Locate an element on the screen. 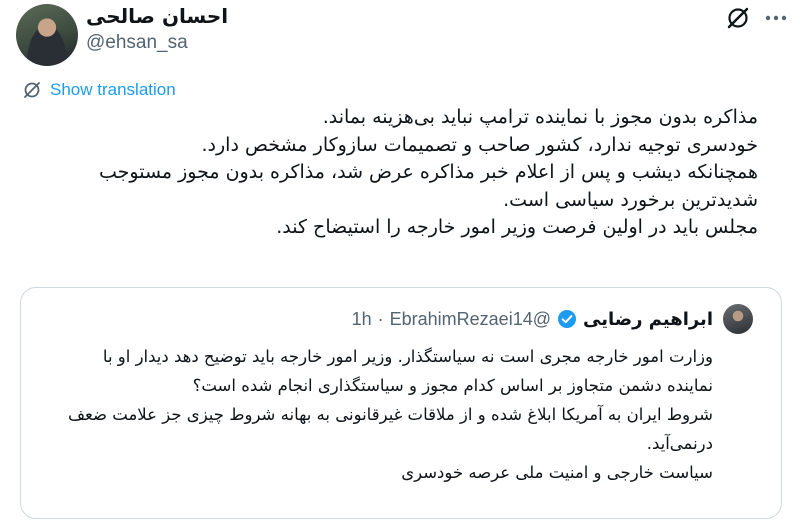  quote-line: سیاست خارجی و امنیت ملی عرصه خودسری is located at coordinates (557, 472).